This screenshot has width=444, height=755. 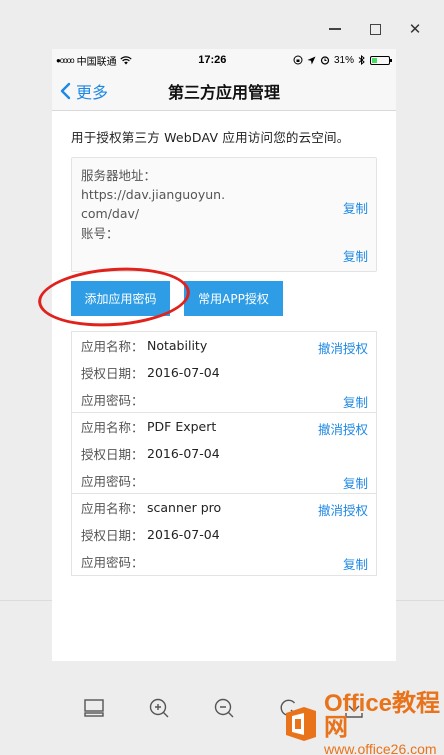 I want to click on zoom-in-icon, so click(x=159, y=708).